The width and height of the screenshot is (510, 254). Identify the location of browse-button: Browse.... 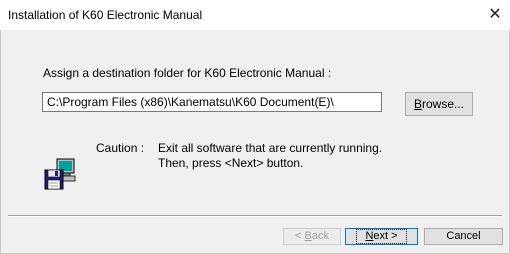
(439, 104).